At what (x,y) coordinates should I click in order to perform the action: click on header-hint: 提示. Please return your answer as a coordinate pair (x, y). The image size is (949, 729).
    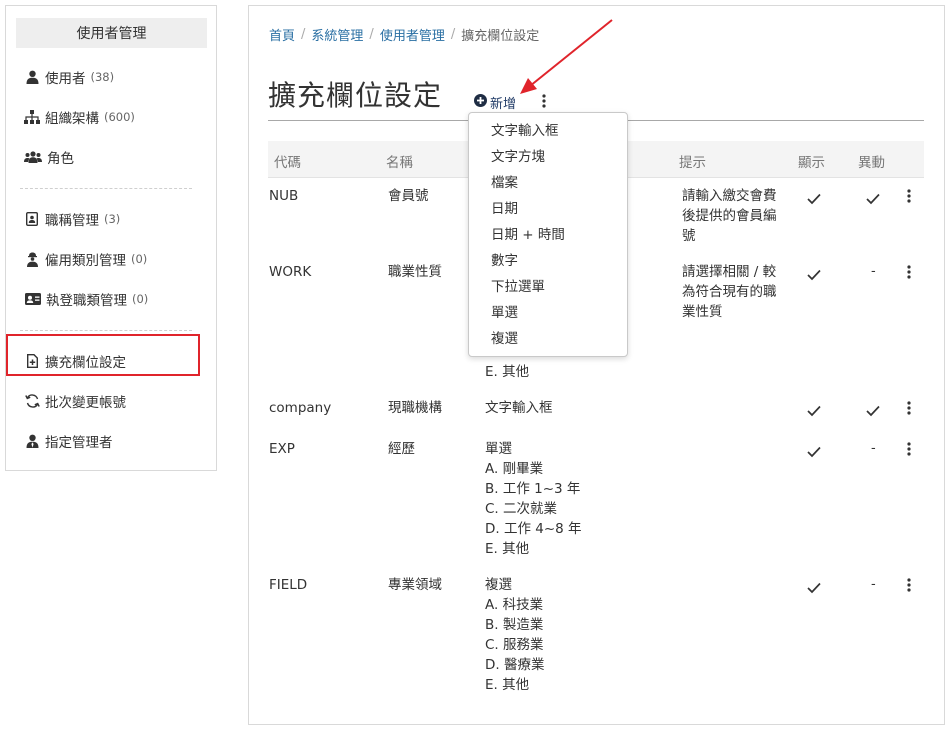
    Looking at the image, I should click on (692, 163).